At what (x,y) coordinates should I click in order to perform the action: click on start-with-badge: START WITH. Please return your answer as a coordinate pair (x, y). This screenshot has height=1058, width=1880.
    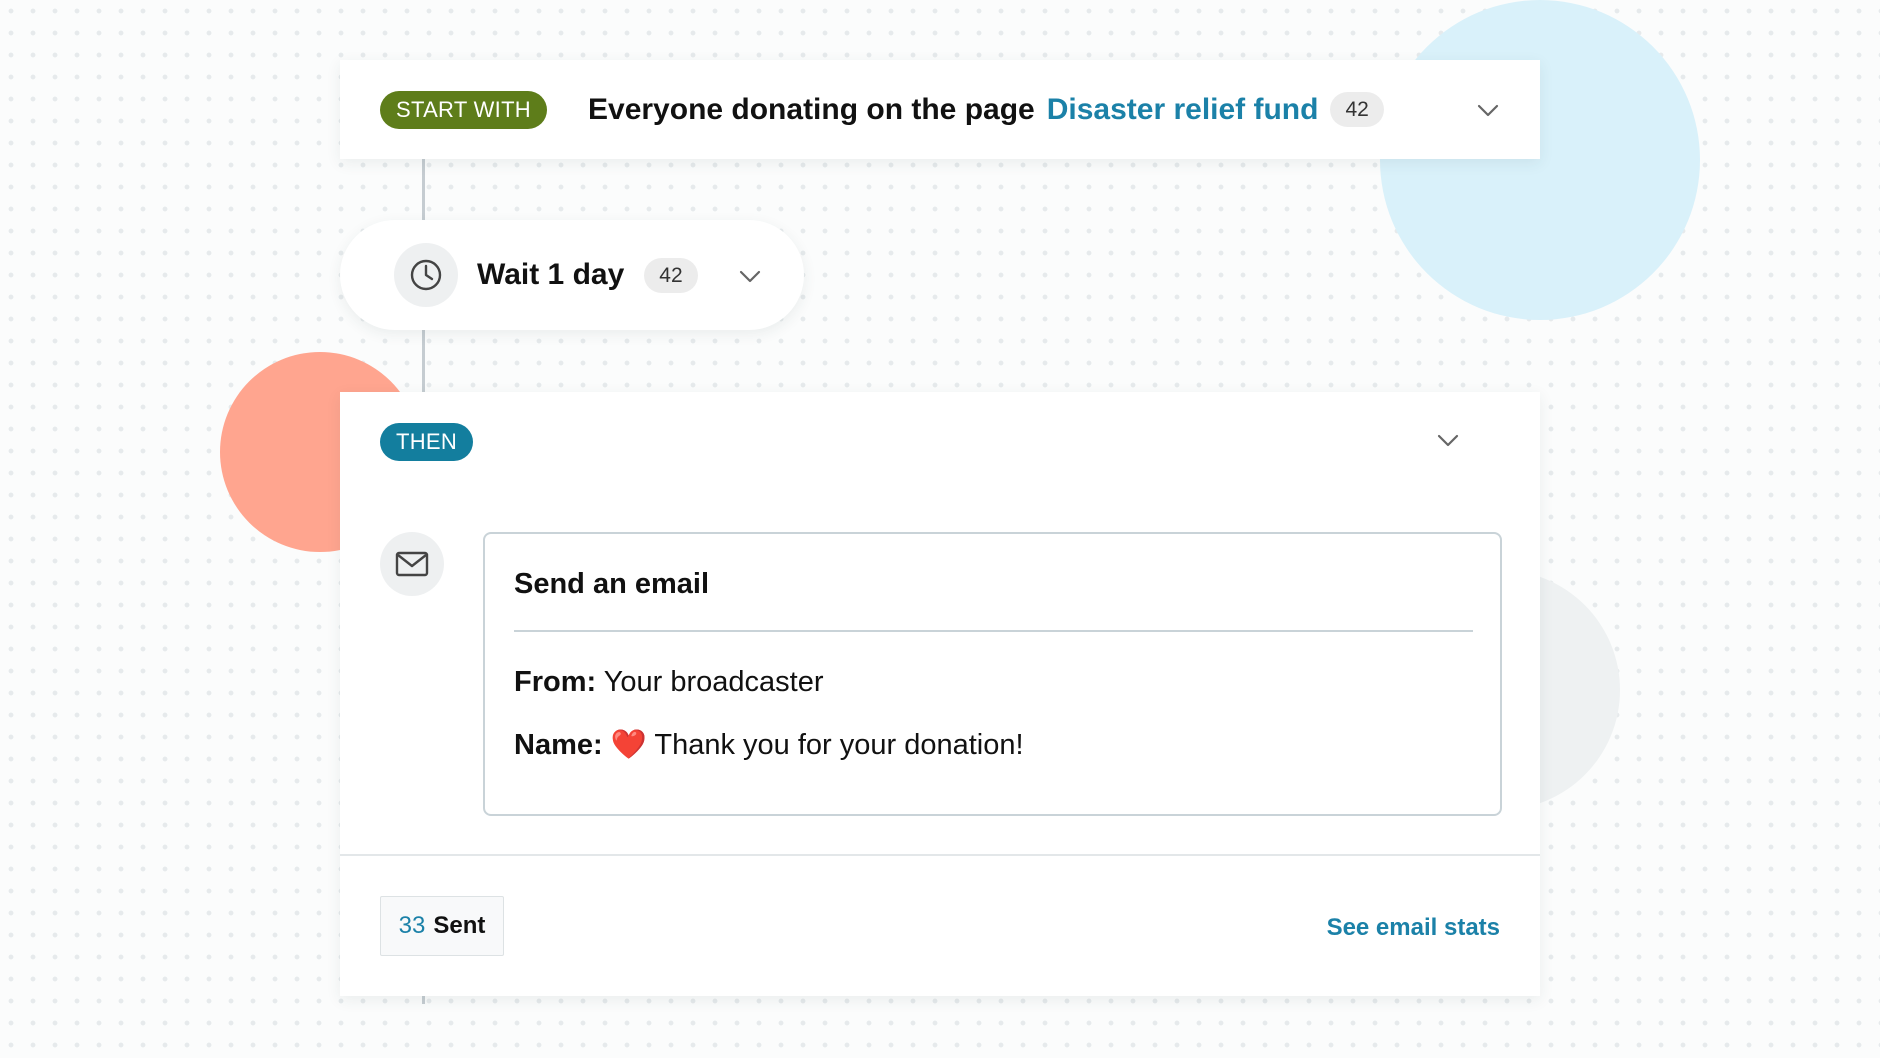
    Looking at the image, I should click on (463, 109).